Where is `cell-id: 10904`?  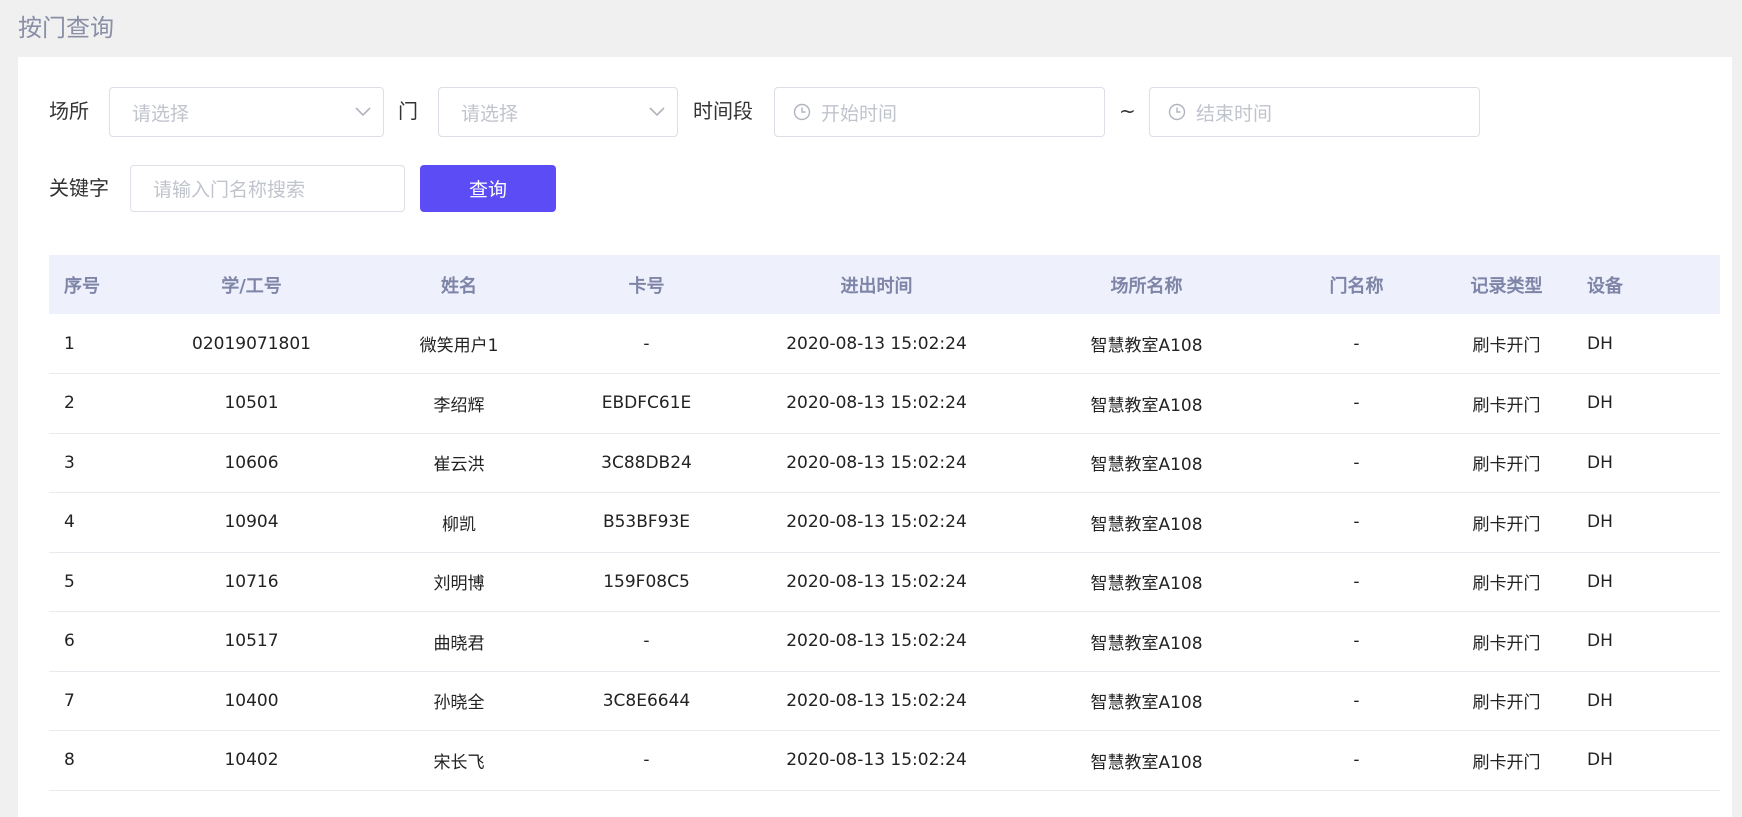
cell-id: 10904 is located at coordinates (251, 522).